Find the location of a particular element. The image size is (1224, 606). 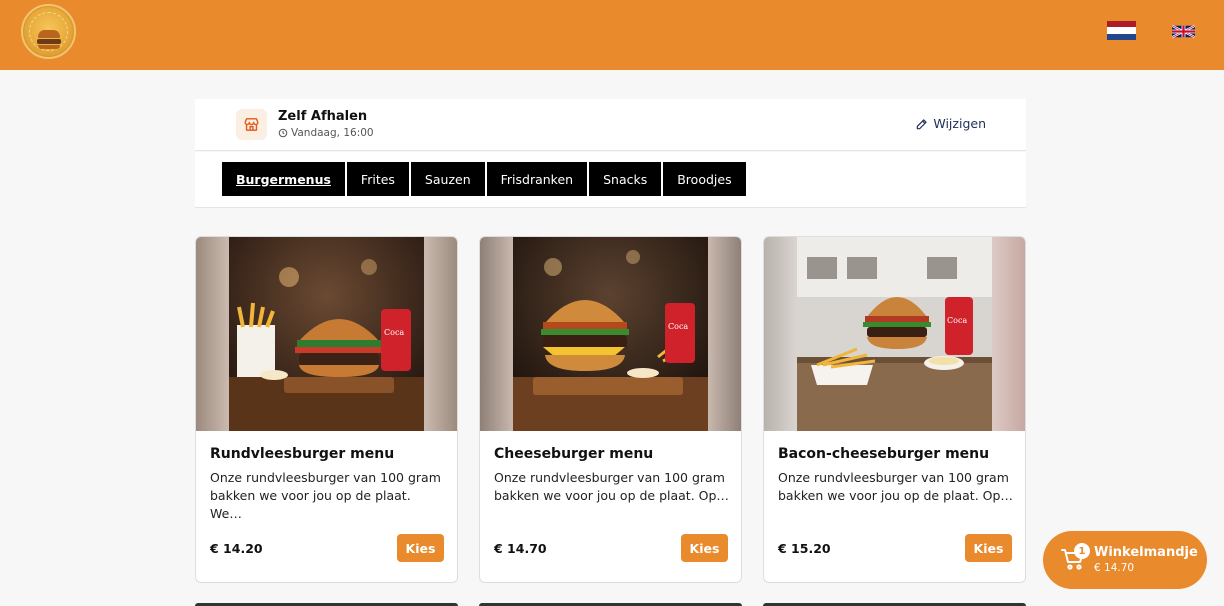

tab-snacks: Snacks is located at coordinates (625, 179).